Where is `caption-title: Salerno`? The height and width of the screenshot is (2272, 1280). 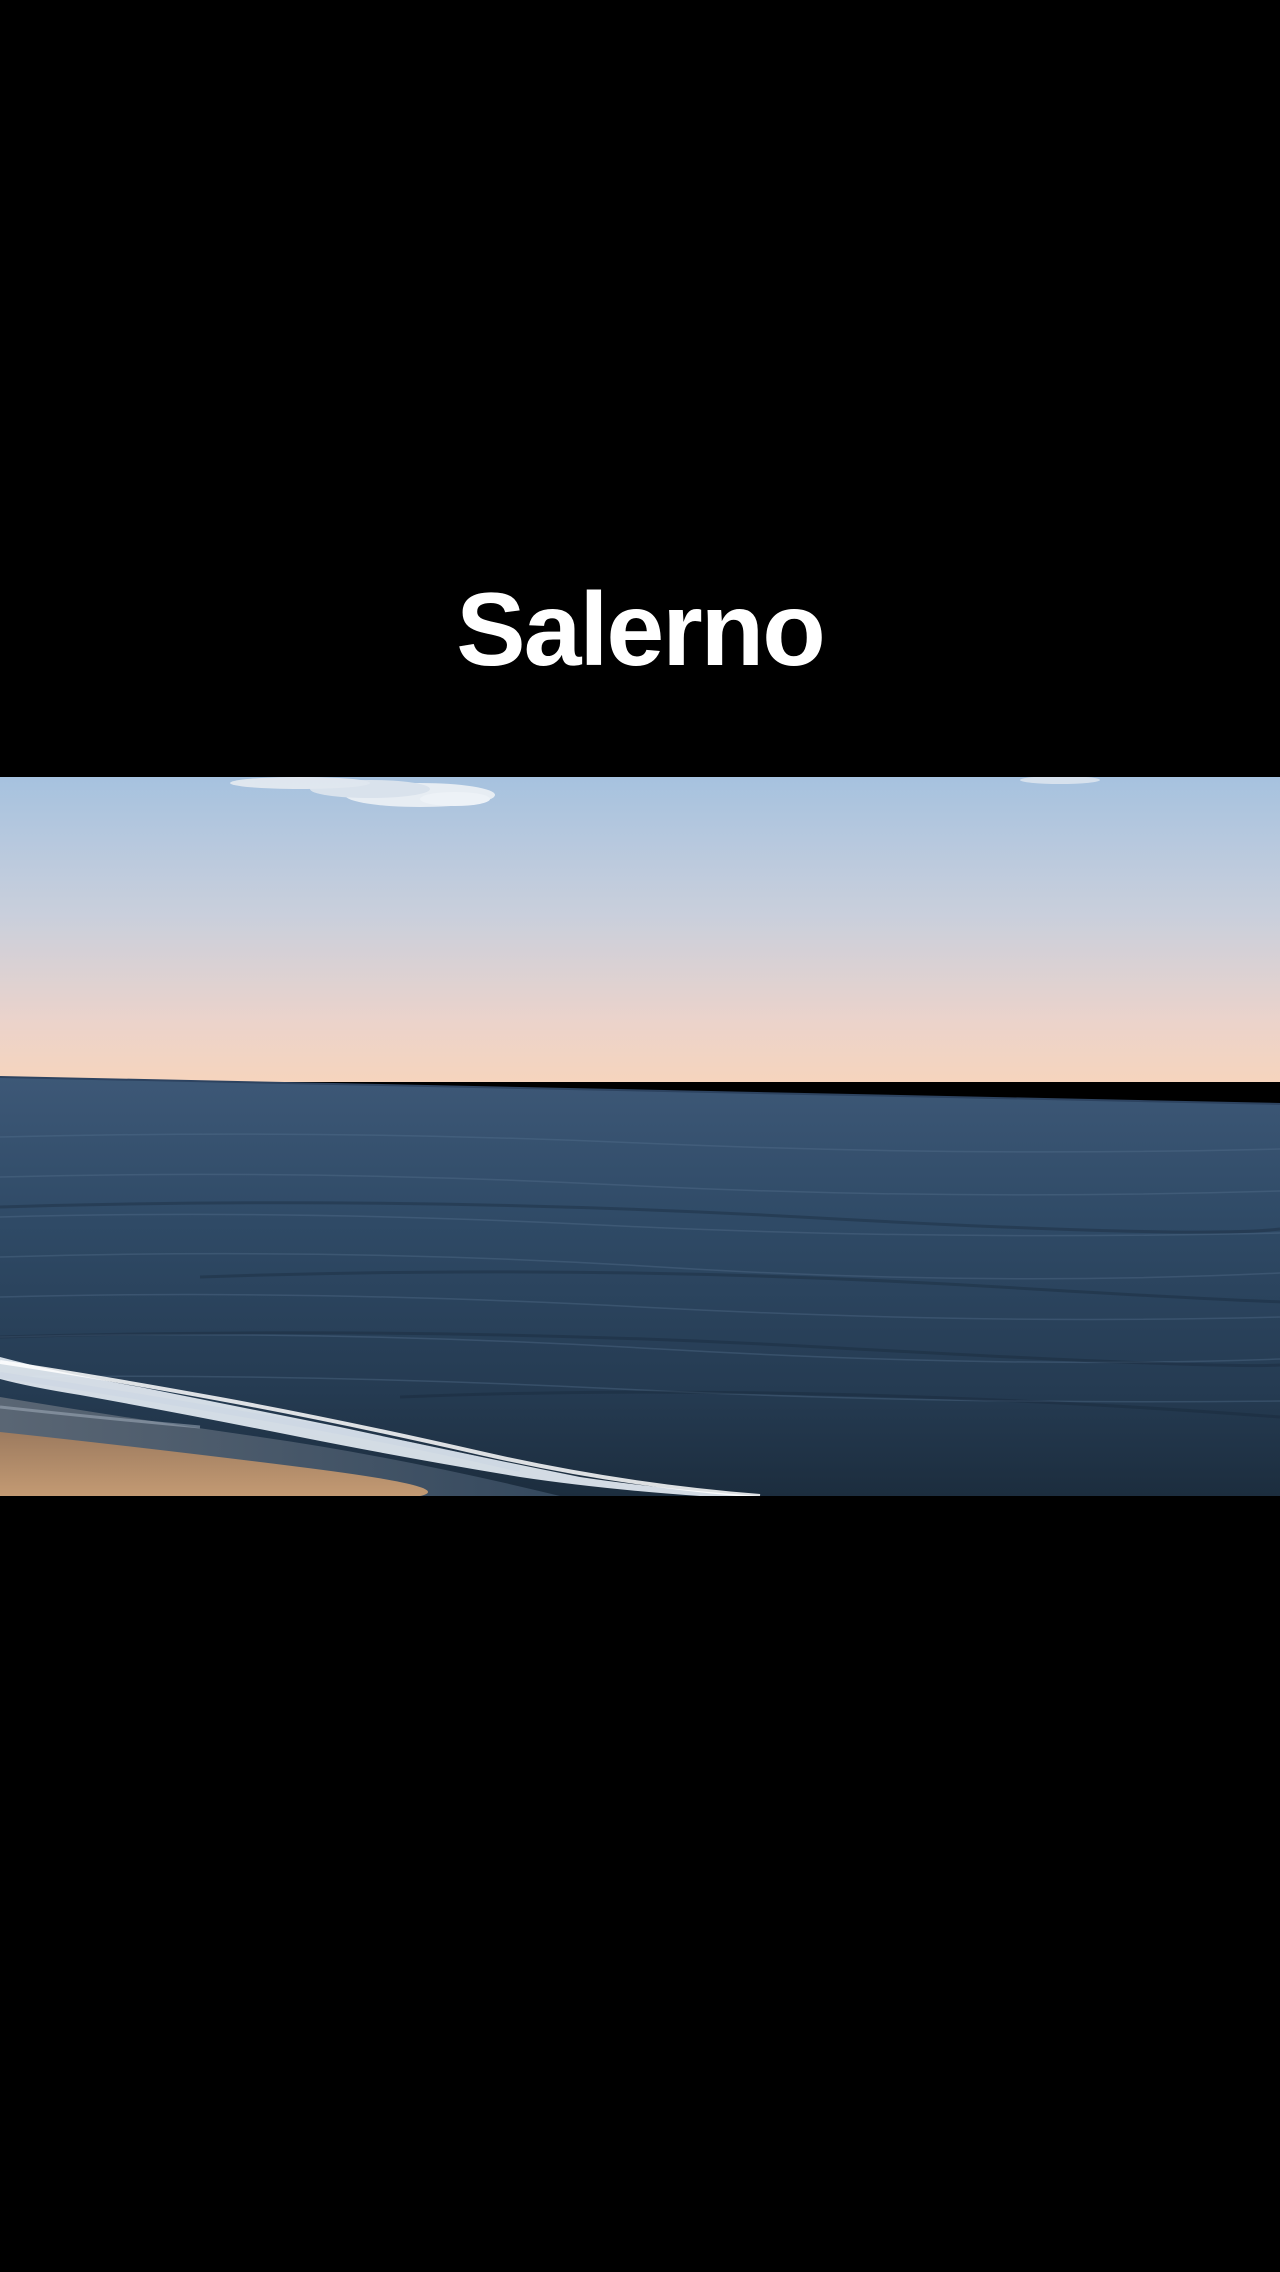
caption-title: Salerno is located at coordinates (640, 630).